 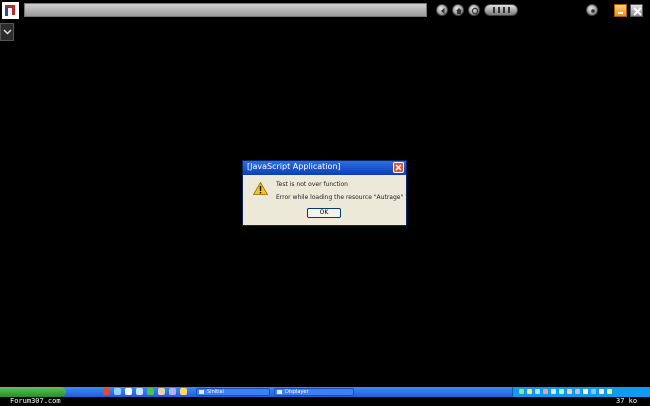 I want to click on tray-app-icon, so click(x=553, y=391).